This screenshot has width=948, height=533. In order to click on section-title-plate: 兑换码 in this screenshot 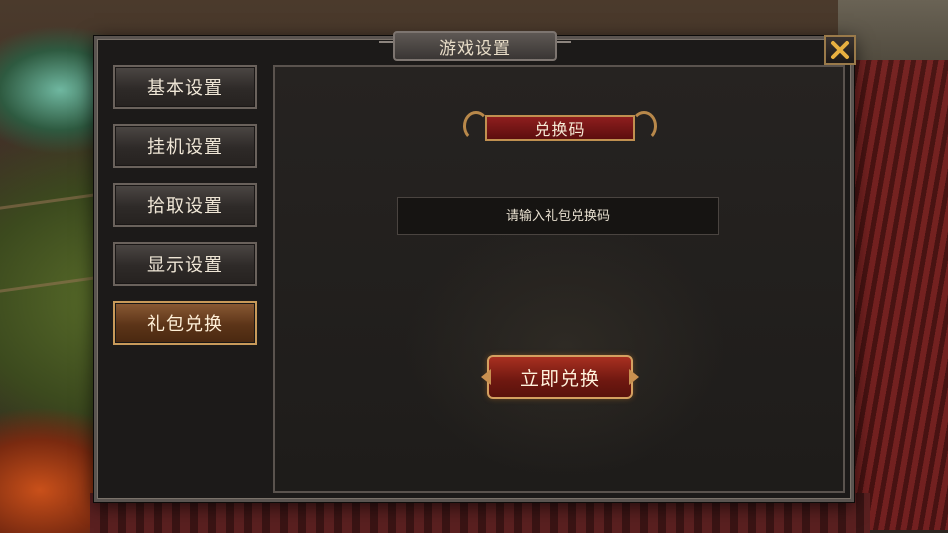, I will do `click(560, 128)`.